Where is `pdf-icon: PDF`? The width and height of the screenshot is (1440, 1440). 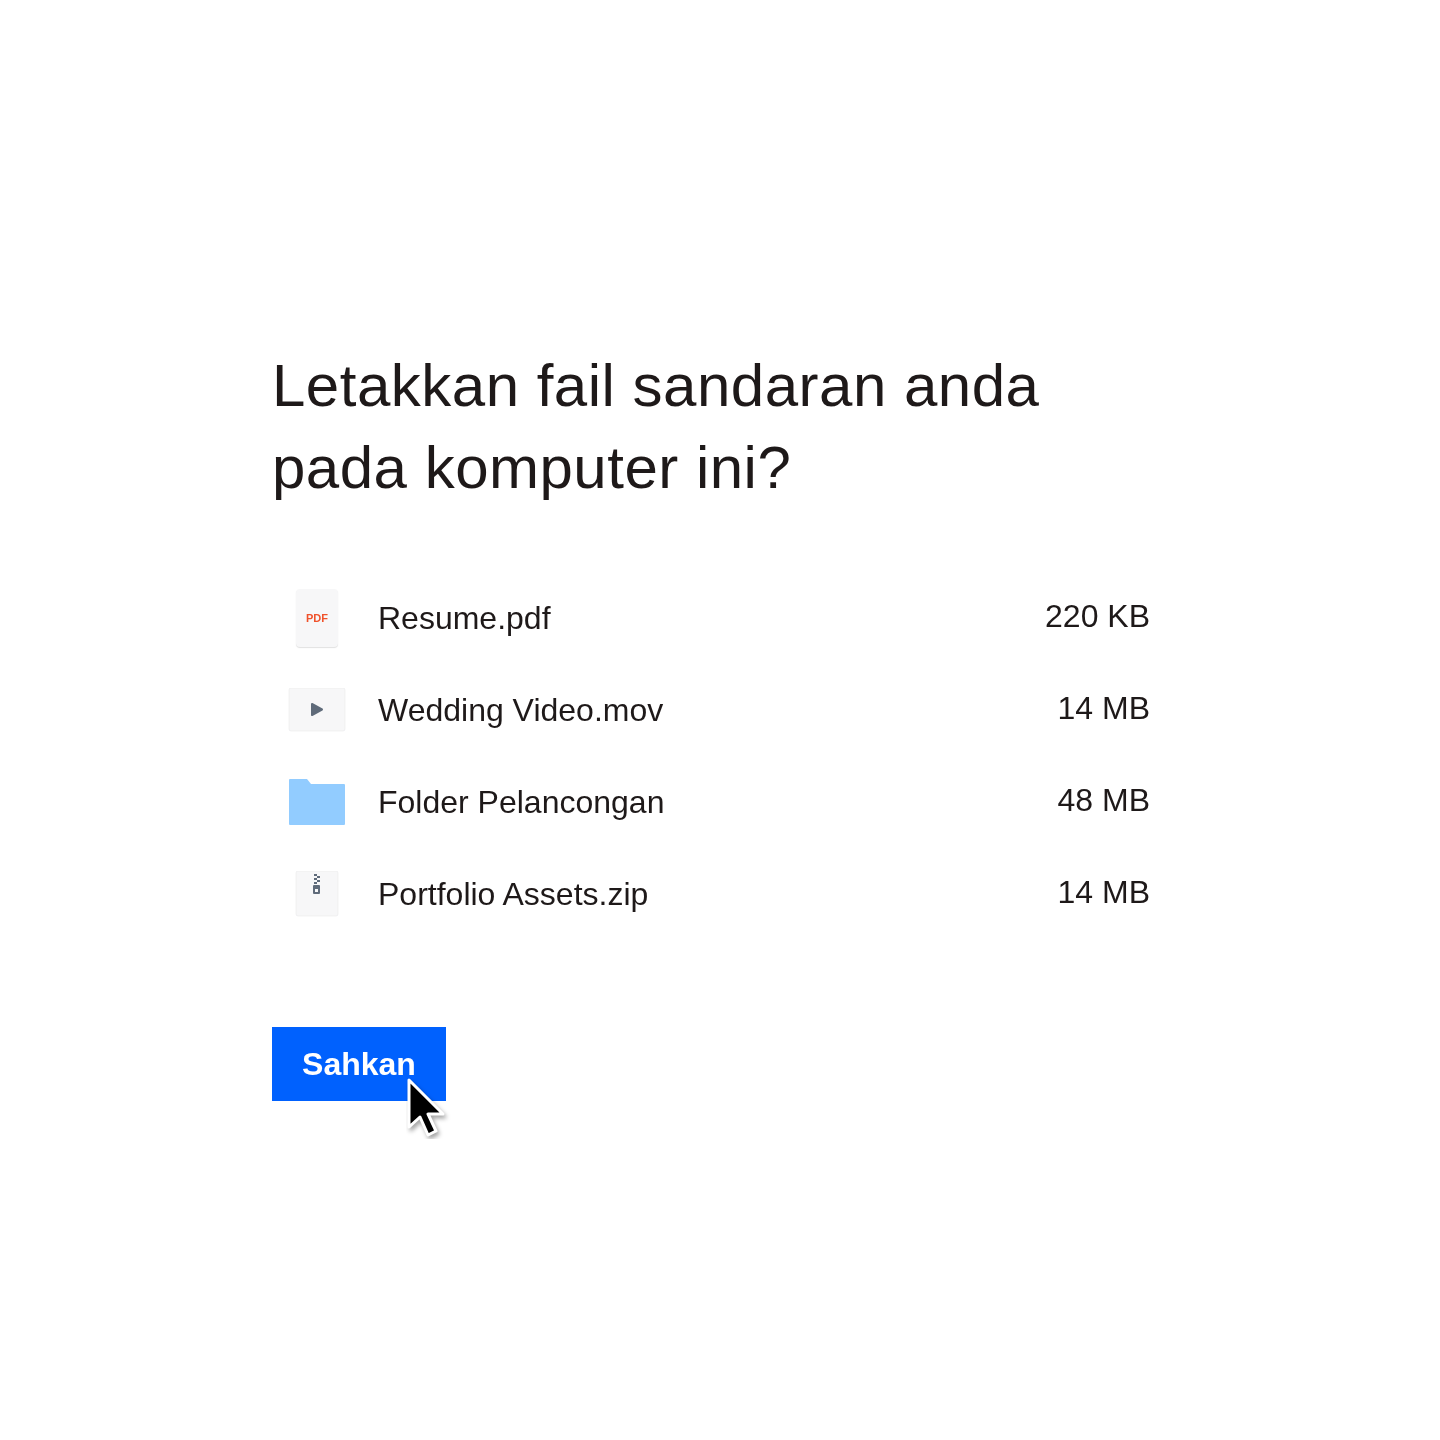
pdf-icon: PDF is located at coordinates (317, 618).